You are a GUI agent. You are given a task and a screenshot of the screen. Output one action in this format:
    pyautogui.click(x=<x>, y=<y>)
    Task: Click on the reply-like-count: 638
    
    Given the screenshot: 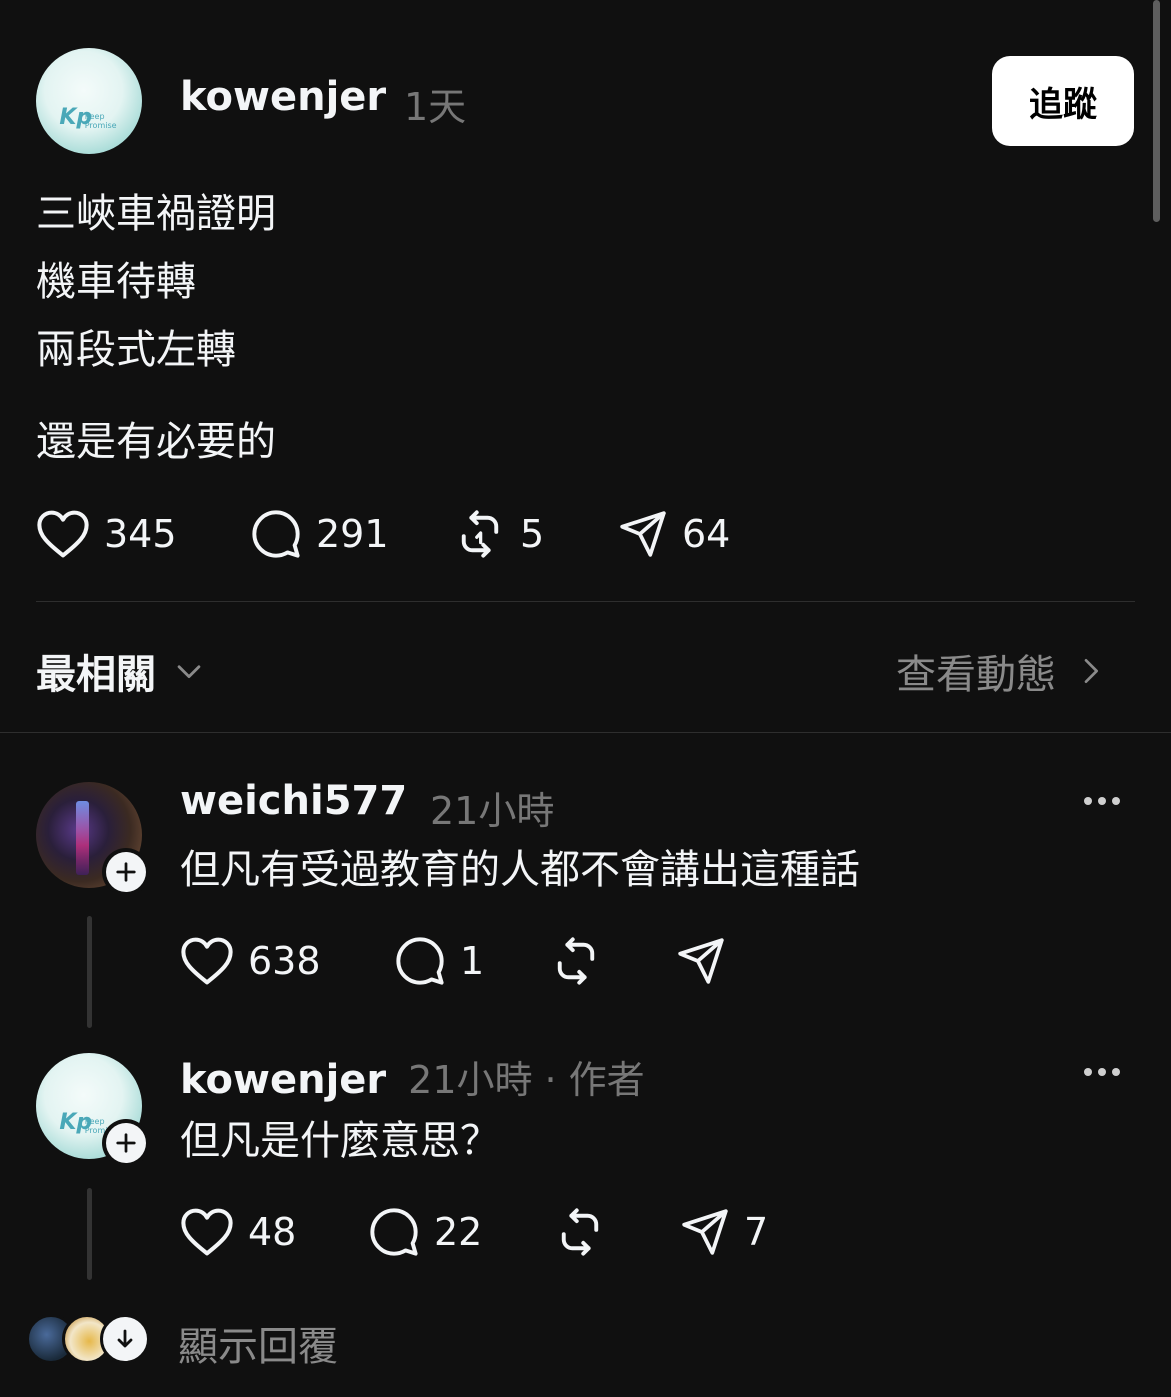 What is the action you would take?
    pyautogui.click(x=284, y=961)
    